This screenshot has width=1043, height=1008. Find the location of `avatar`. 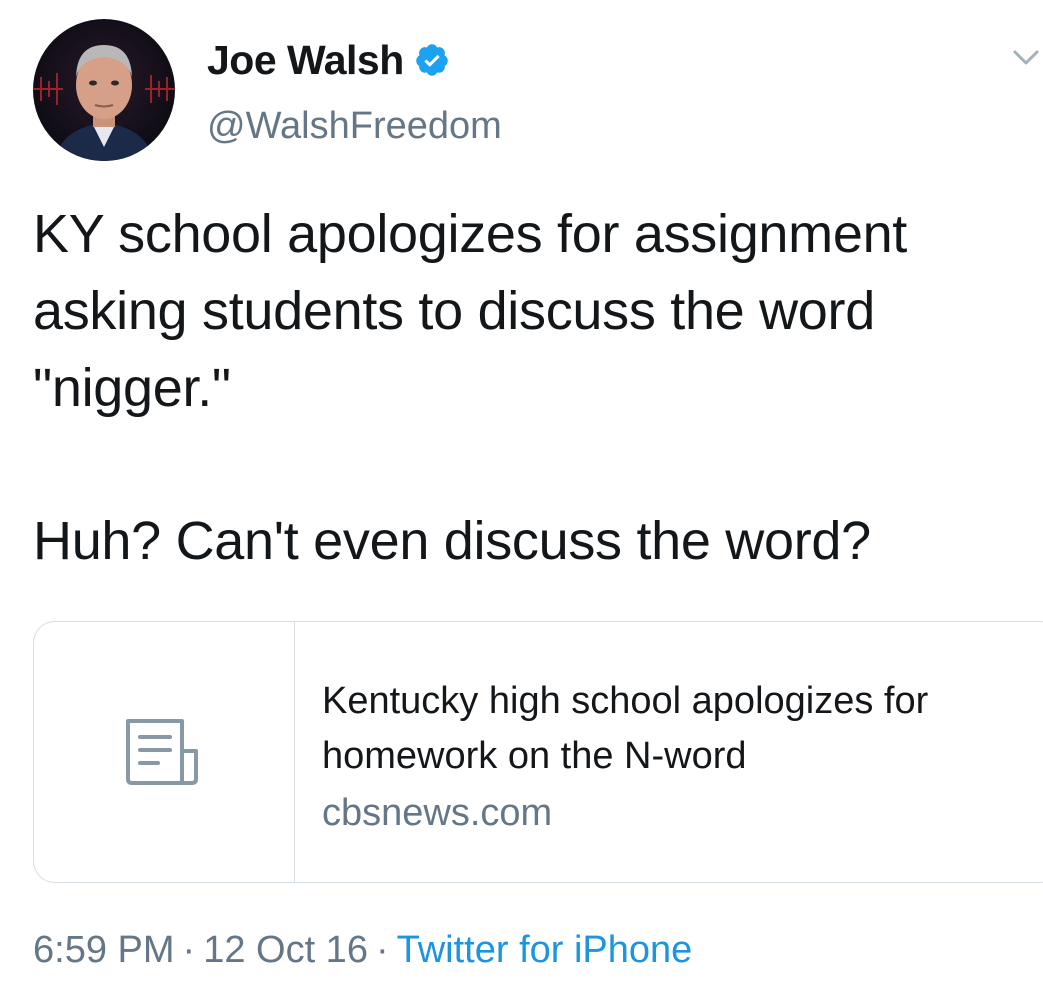

avatar is located at coordinates (104, 90).